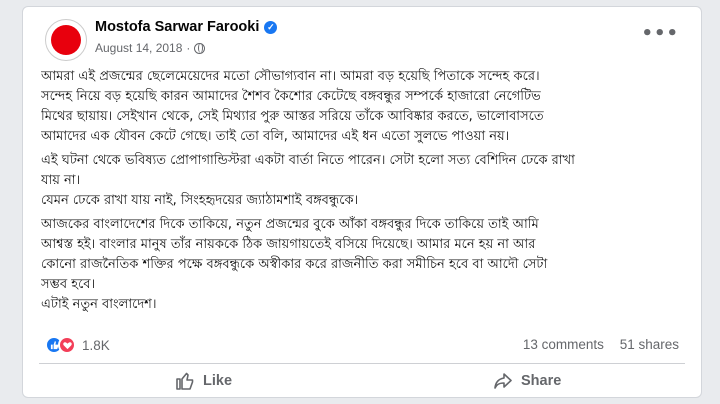  I want to click on globe-icon, so click(200, 48).